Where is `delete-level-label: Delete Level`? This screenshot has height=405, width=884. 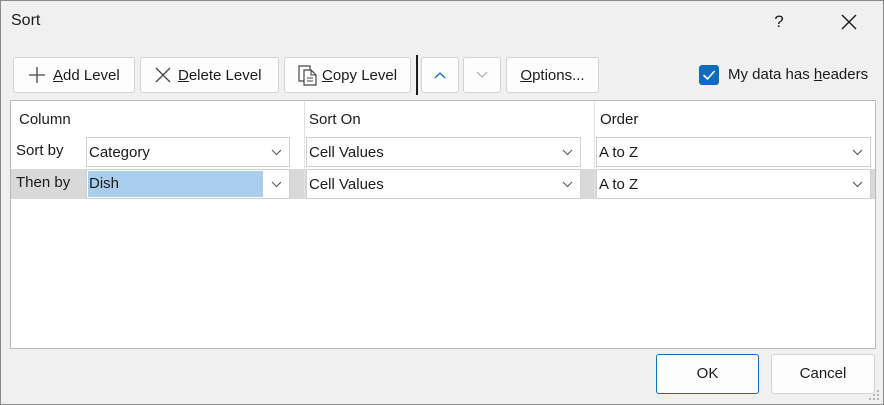
delete-level-label: Delete Level is located at coordinates (220, 75).